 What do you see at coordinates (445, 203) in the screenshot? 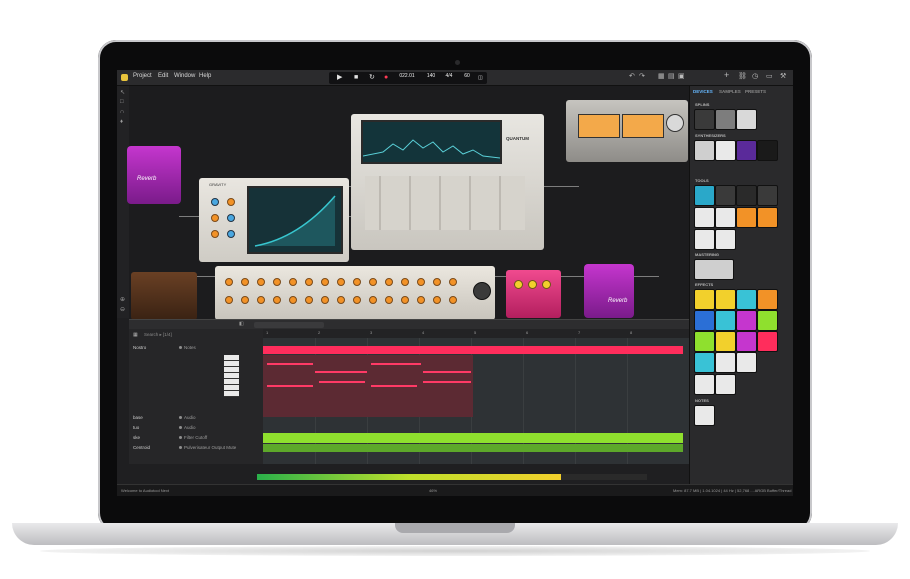
I see `quantum-fader-bank` at bounding box center [445, 203].